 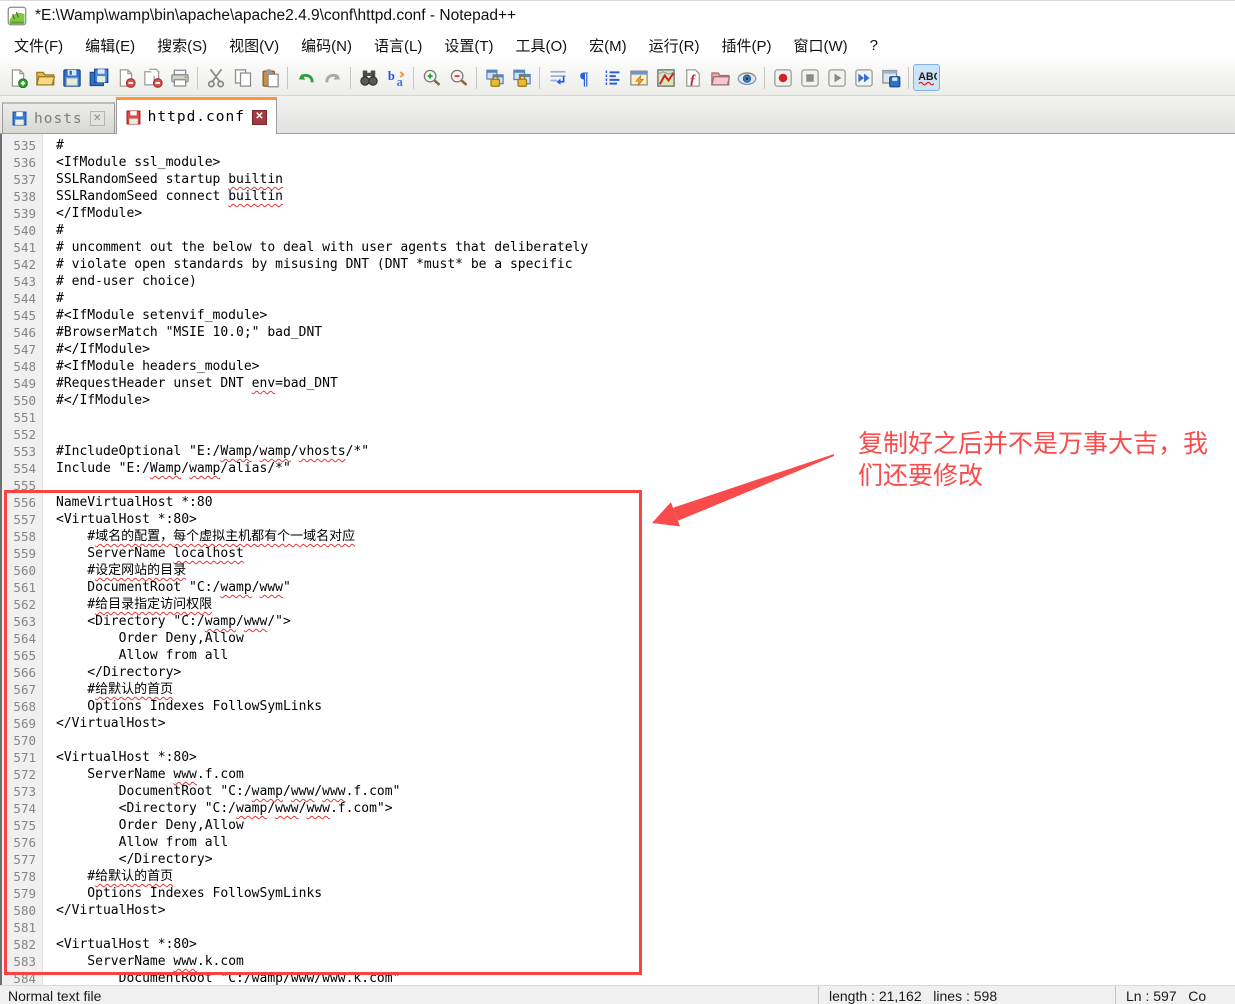 I want to click on word-wrap-button, so click(x=557, y=77).